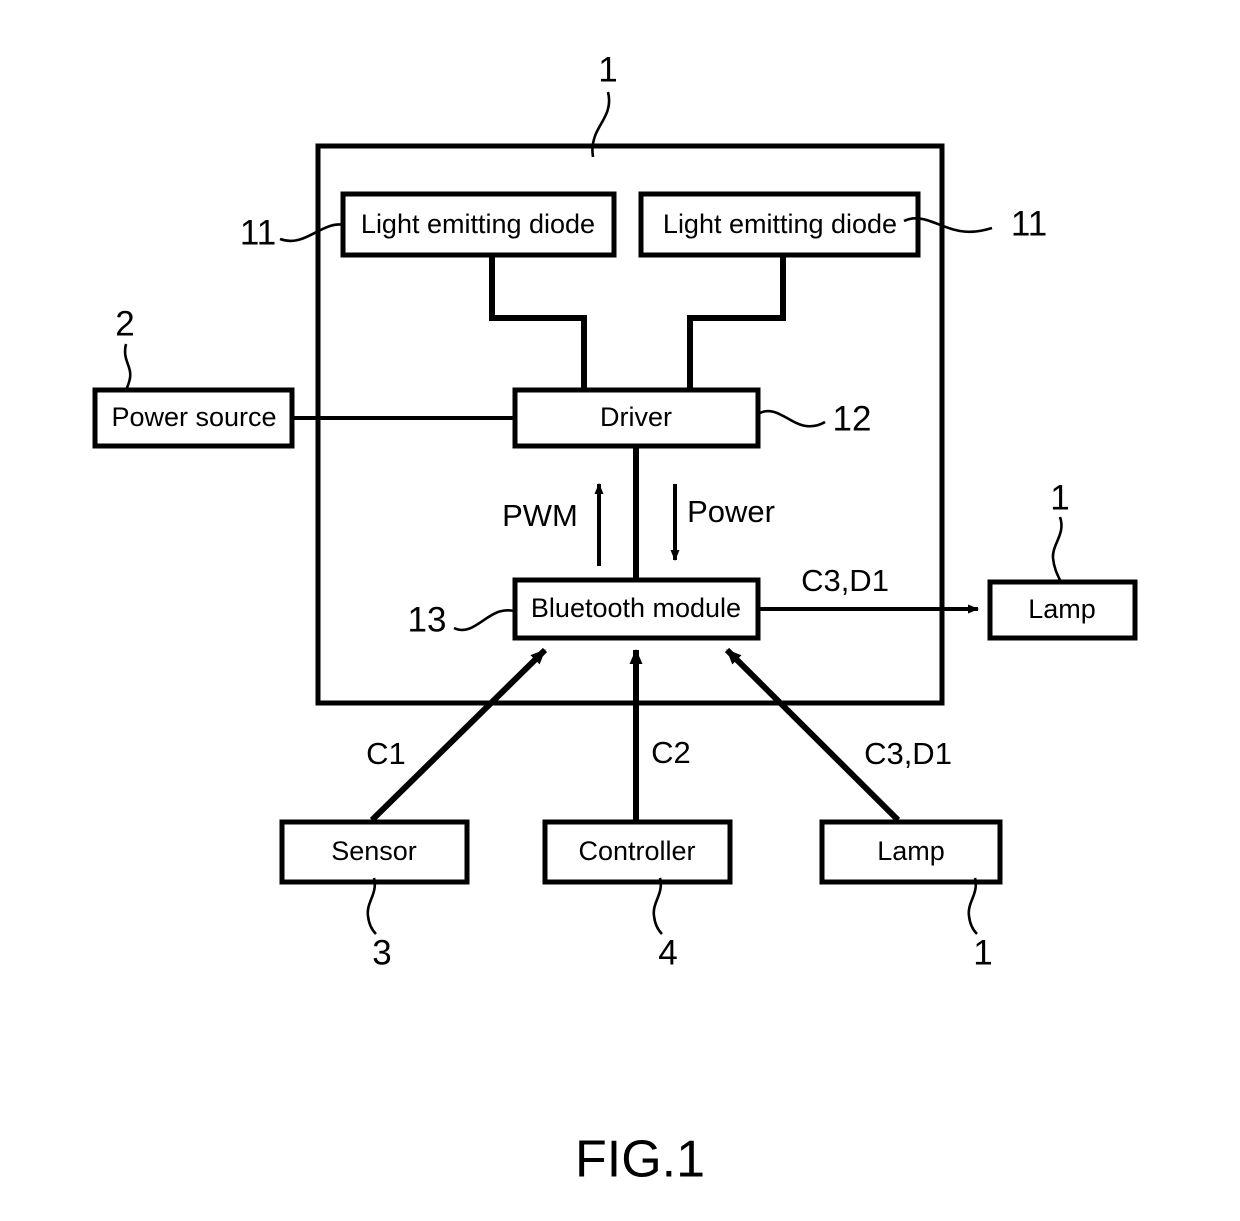 The width and height of the screenshot is (1240, 1221). I want to click on block-label-led-left: Light emitting diode, so click(478, 224).